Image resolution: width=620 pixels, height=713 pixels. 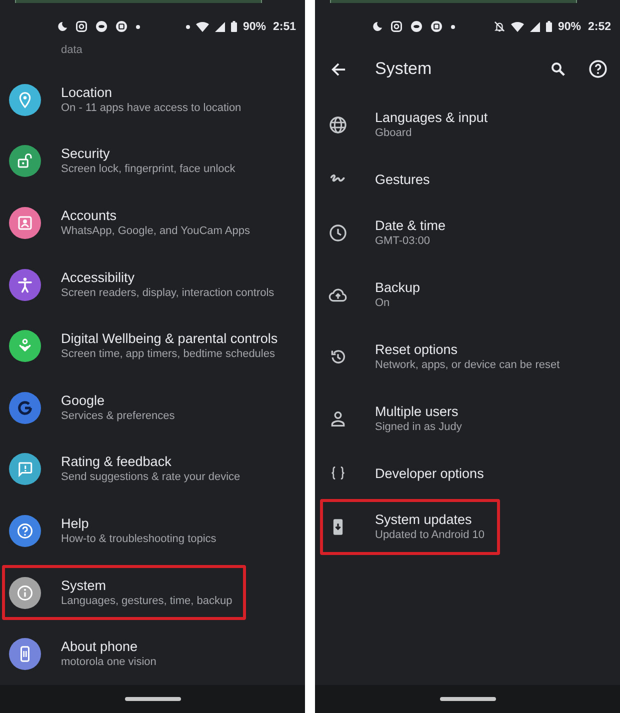 I want to click on search-icon, so click(x=558, y=69).